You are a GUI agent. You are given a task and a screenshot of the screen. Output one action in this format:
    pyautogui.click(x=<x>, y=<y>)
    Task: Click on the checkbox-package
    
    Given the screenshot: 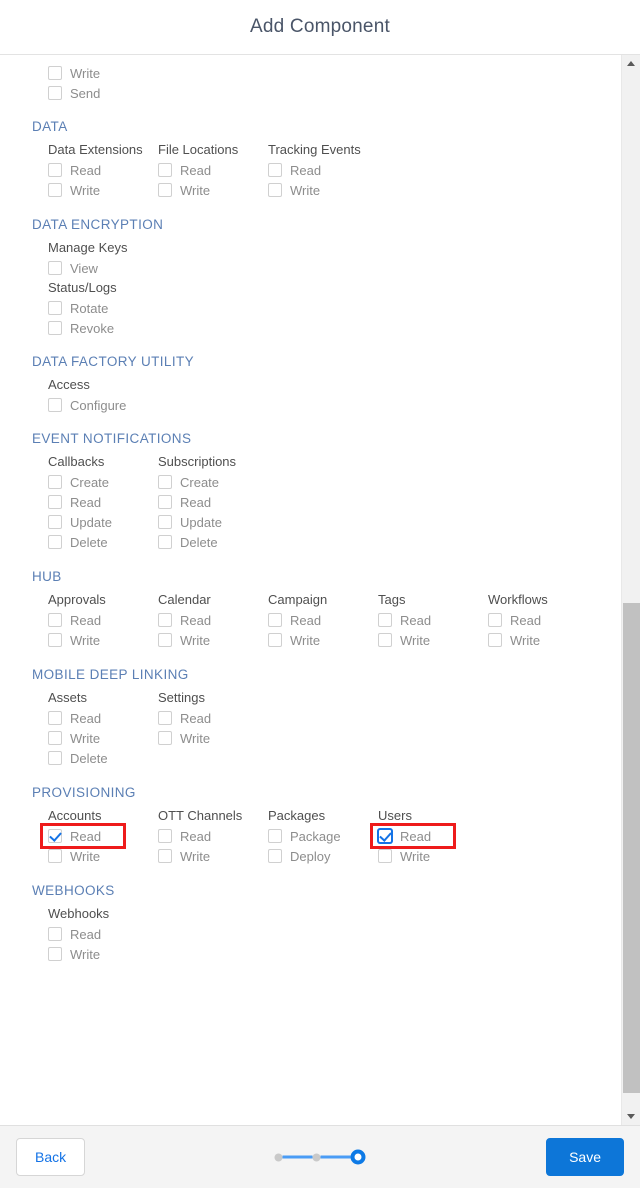 What is the action you would take?
    pyautogui.click(x=275, y=836)
    